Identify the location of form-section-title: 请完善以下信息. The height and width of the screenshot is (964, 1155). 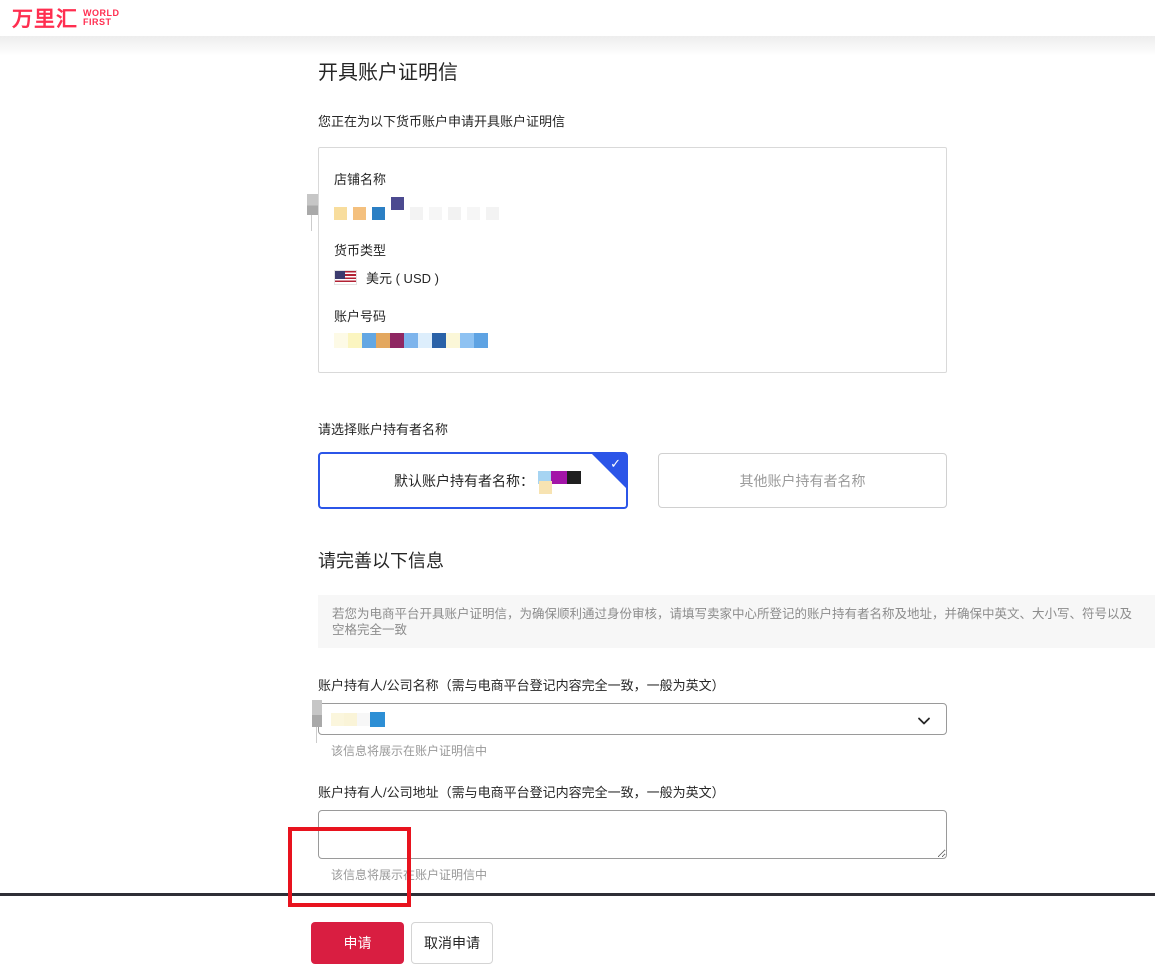
(381, 561).